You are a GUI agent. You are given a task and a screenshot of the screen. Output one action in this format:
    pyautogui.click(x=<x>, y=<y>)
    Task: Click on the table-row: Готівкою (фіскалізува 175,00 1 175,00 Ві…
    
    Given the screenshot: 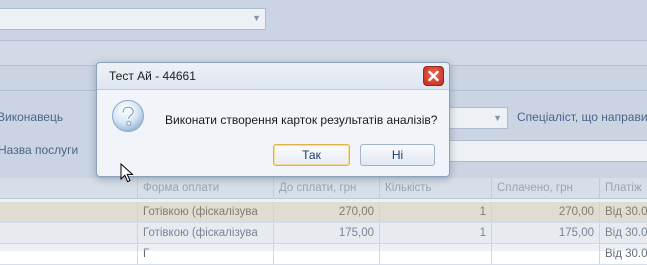 What is the action you would take?
    pyautogui.click(x=323, y=233)
    